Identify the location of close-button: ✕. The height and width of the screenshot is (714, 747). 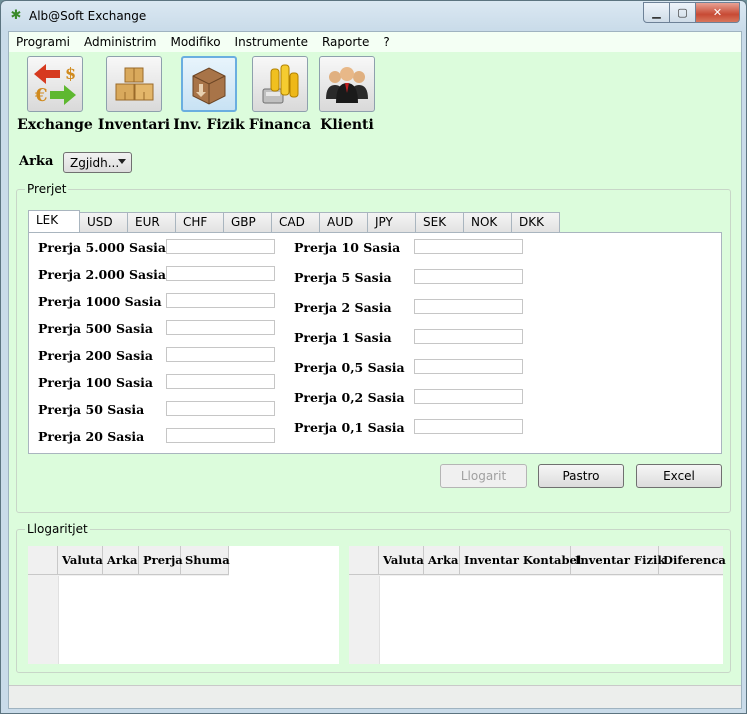
(718, 12).